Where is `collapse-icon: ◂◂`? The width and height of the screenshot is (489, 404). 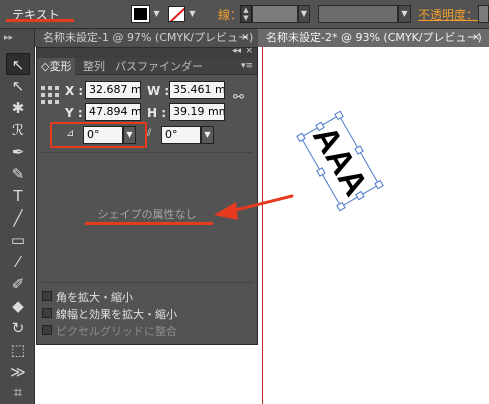 collapse-icon: ◂◂ is located at coordinates (236, 51).